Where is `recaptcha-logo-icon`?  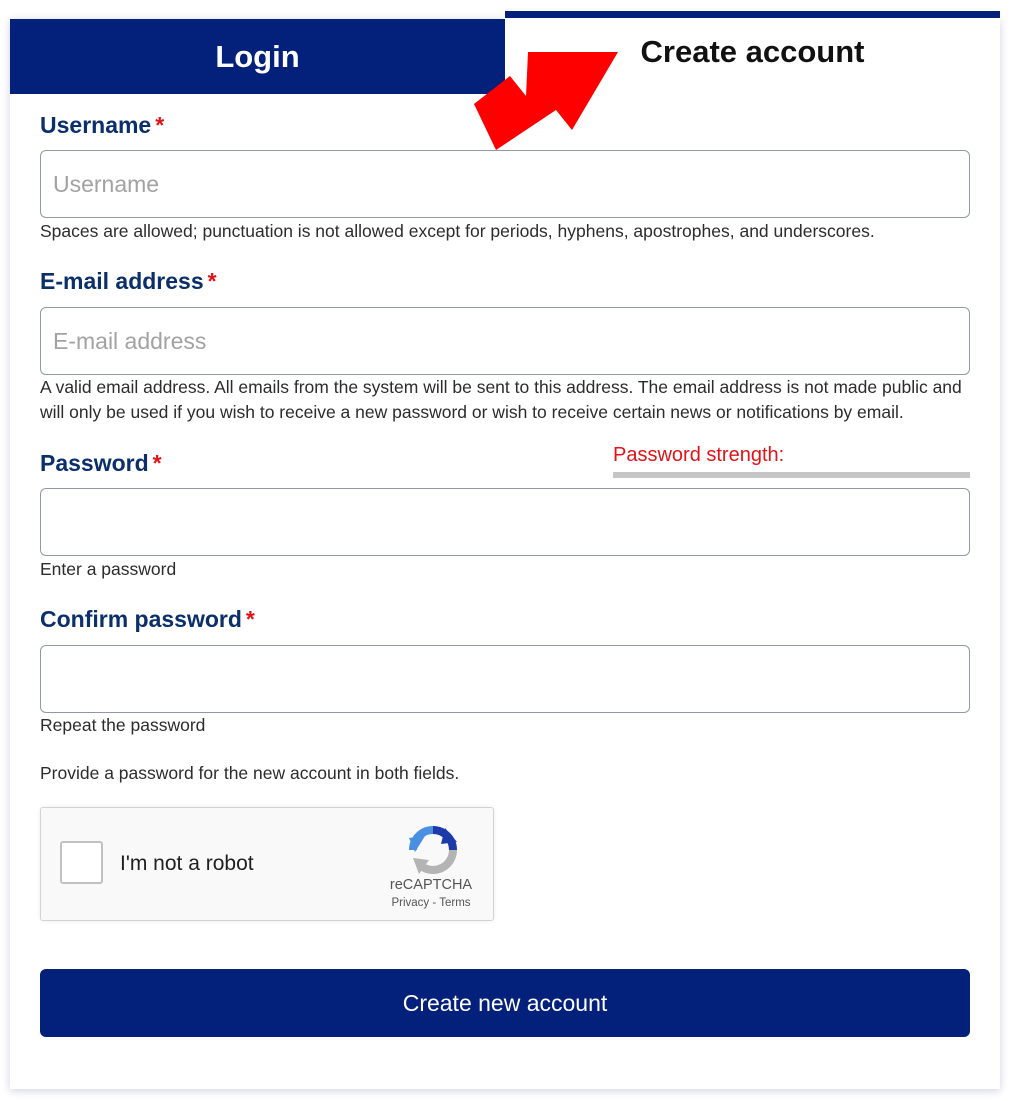
recaptcha-logo-icon is located at coordinates (433, 850).